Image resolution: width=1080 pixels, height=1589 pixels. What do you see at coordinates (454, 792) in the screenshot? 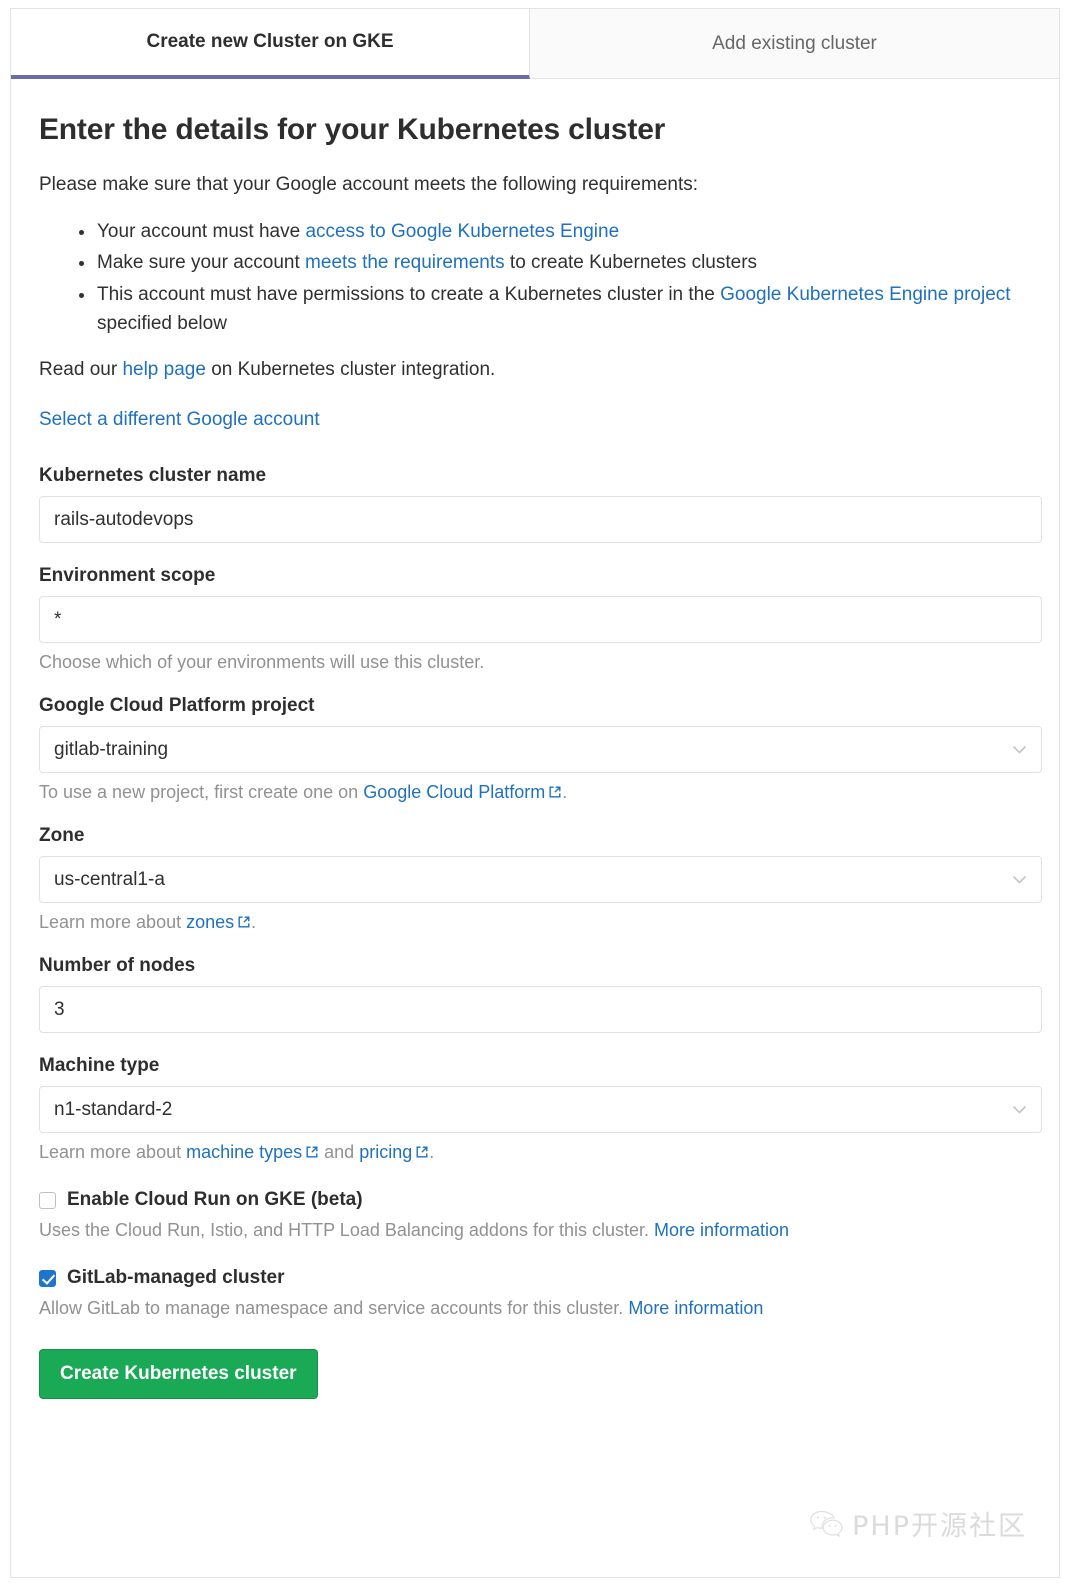
I see `link-google-cloud-platform: Google Cloud Platform` at bounding box center [454, 792].